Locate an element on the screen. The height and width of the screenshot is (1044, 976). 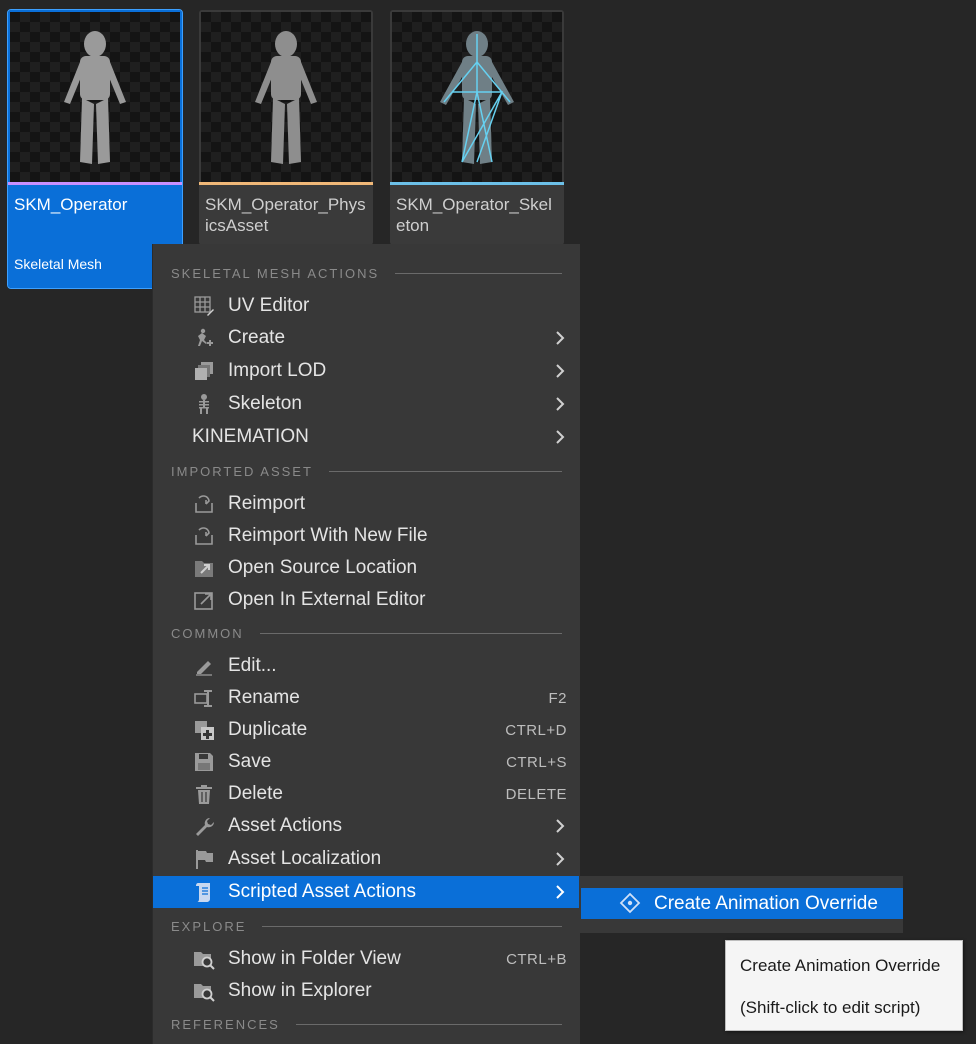
menu-item-label: Asset Localization is located at coordinates (305, 858).